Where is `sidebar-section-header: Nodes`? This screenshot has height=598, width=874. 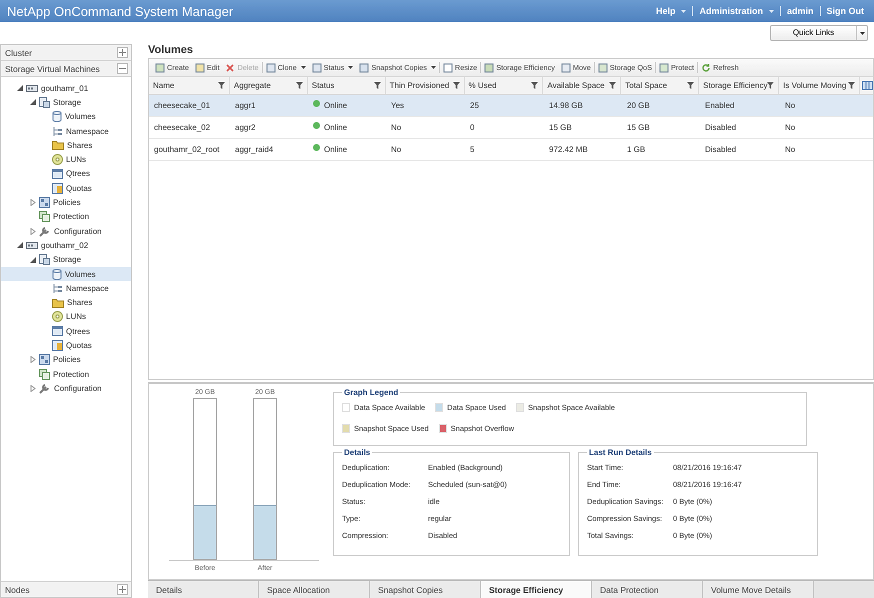 sidebar-section-header: Nodes is located at coordinates (66, 589).